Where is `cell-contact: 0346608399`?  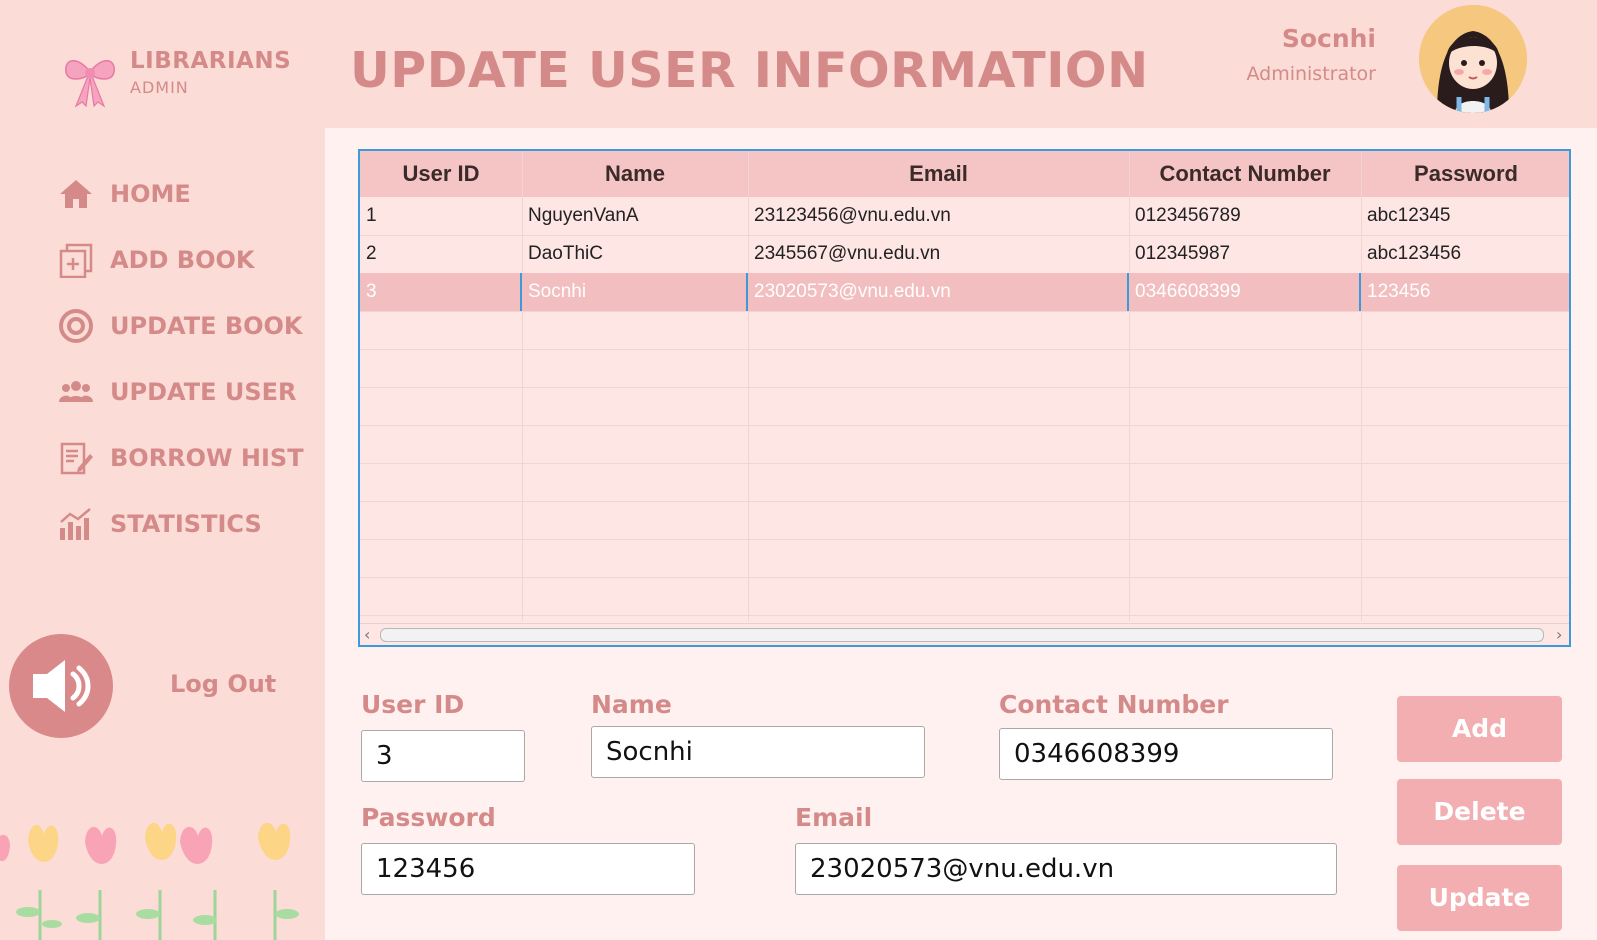
cell-contact: 0346608399 is located at coordinates (1245, 292).